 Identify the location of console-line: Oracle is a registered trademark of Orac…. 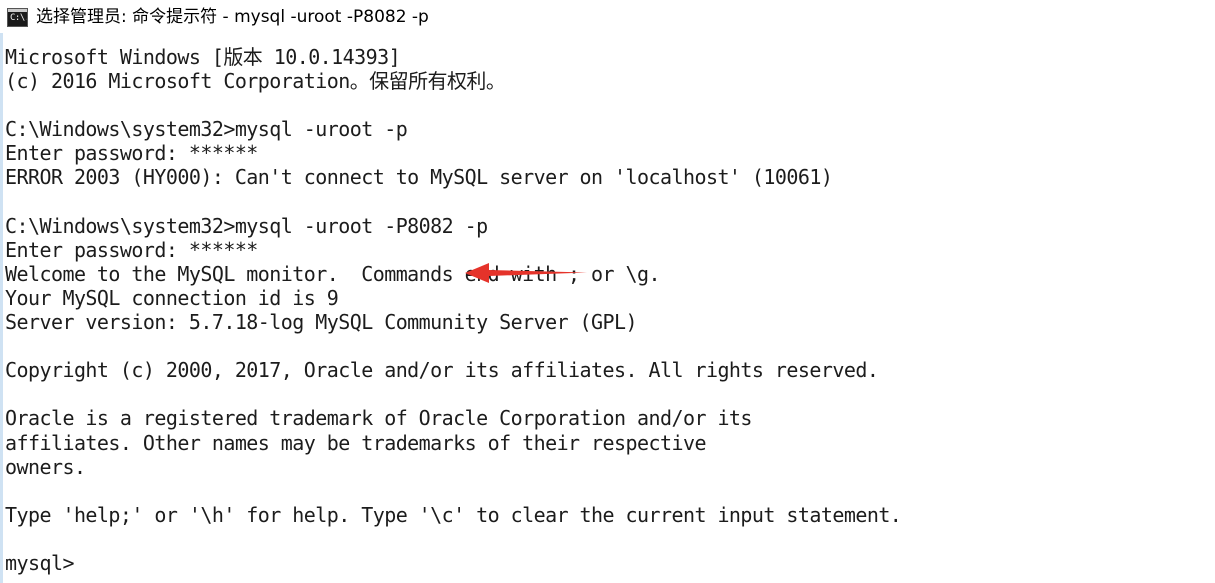
(378, 418).